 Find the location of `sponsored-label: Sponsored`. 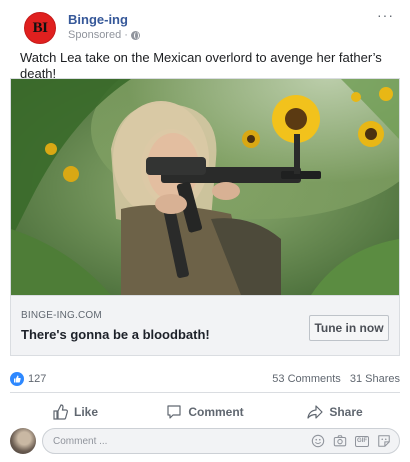

sponsored-label: Sponsored is located at coordinates (94, 35).